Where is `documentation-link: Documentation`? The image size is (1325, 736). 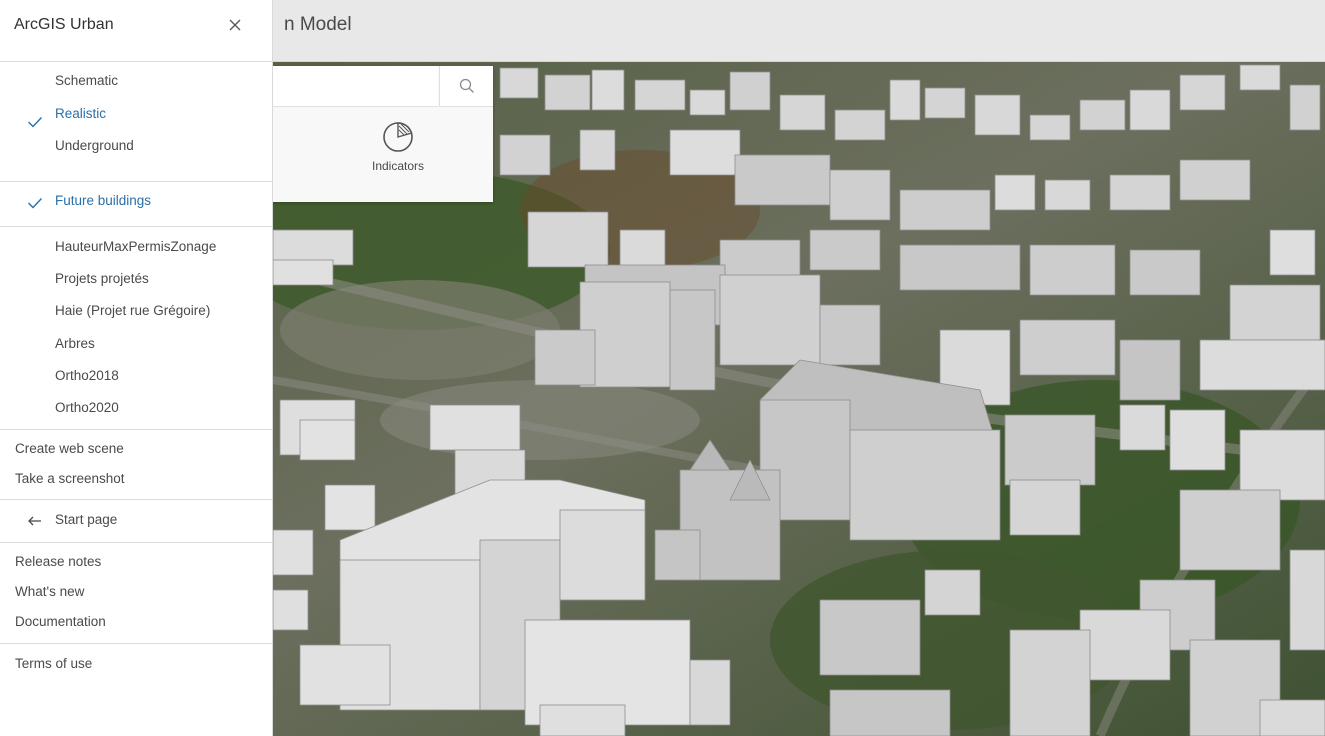 documentation-link: Documentation is located at coordinates (136, 623).